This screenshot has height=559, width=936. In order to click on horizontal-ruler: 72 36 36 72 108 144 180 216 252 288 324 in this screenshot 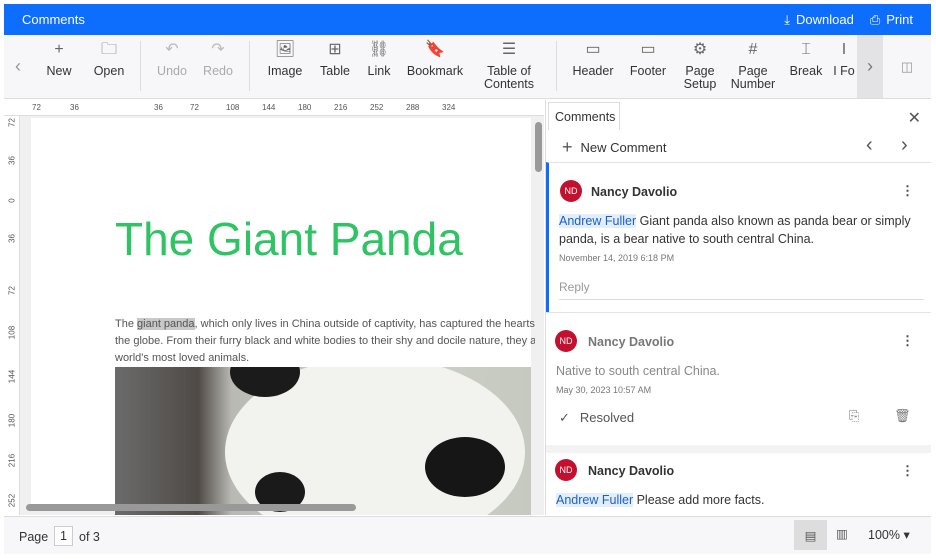, I will do `click(274, 108)`.